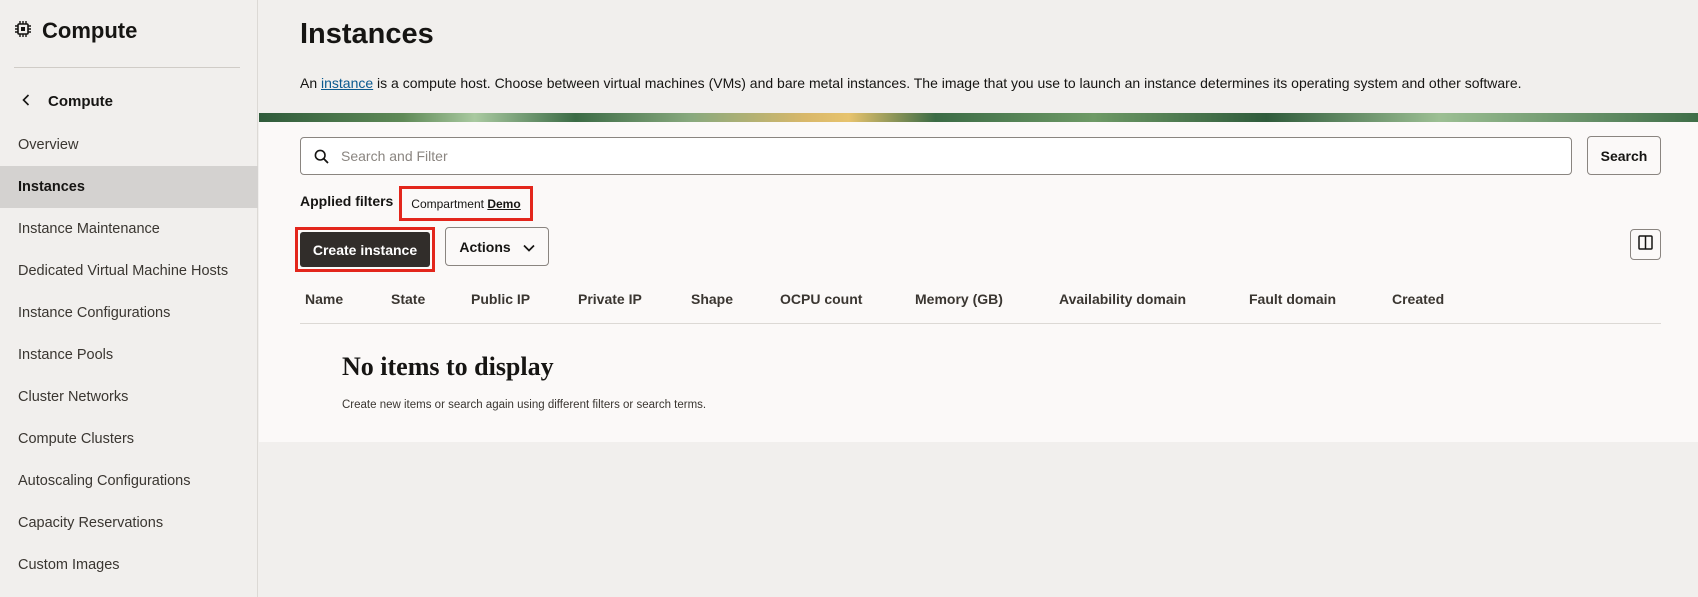  Describe the element at coordinates (367, 34) in the screenshot. I see `page-title: Instances` at that location.